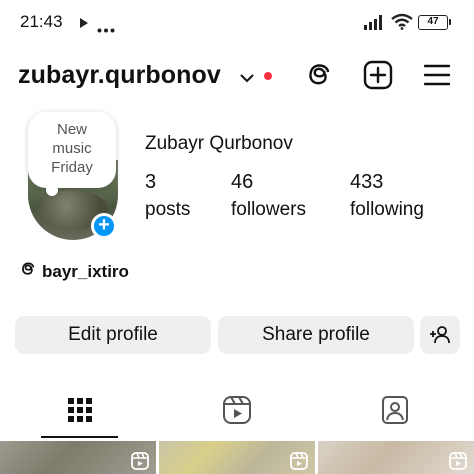 This screenshot has width=474, height=474. What do you see at coordinates (395, 415) in the screenshot?
I see `tagged-icon` at bounding box center [395, 415].